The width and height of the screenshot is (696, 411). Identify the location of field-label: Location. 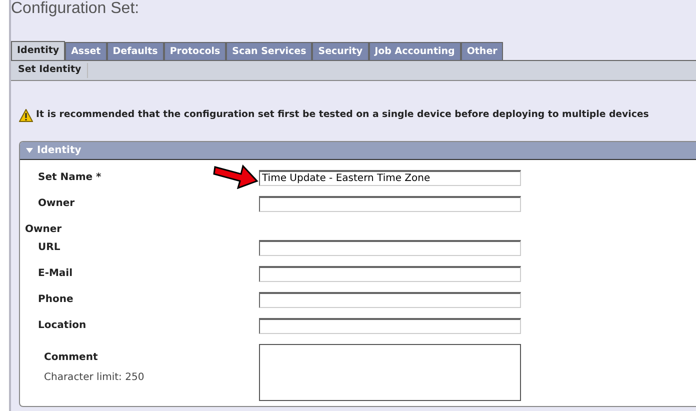
(62, 325).